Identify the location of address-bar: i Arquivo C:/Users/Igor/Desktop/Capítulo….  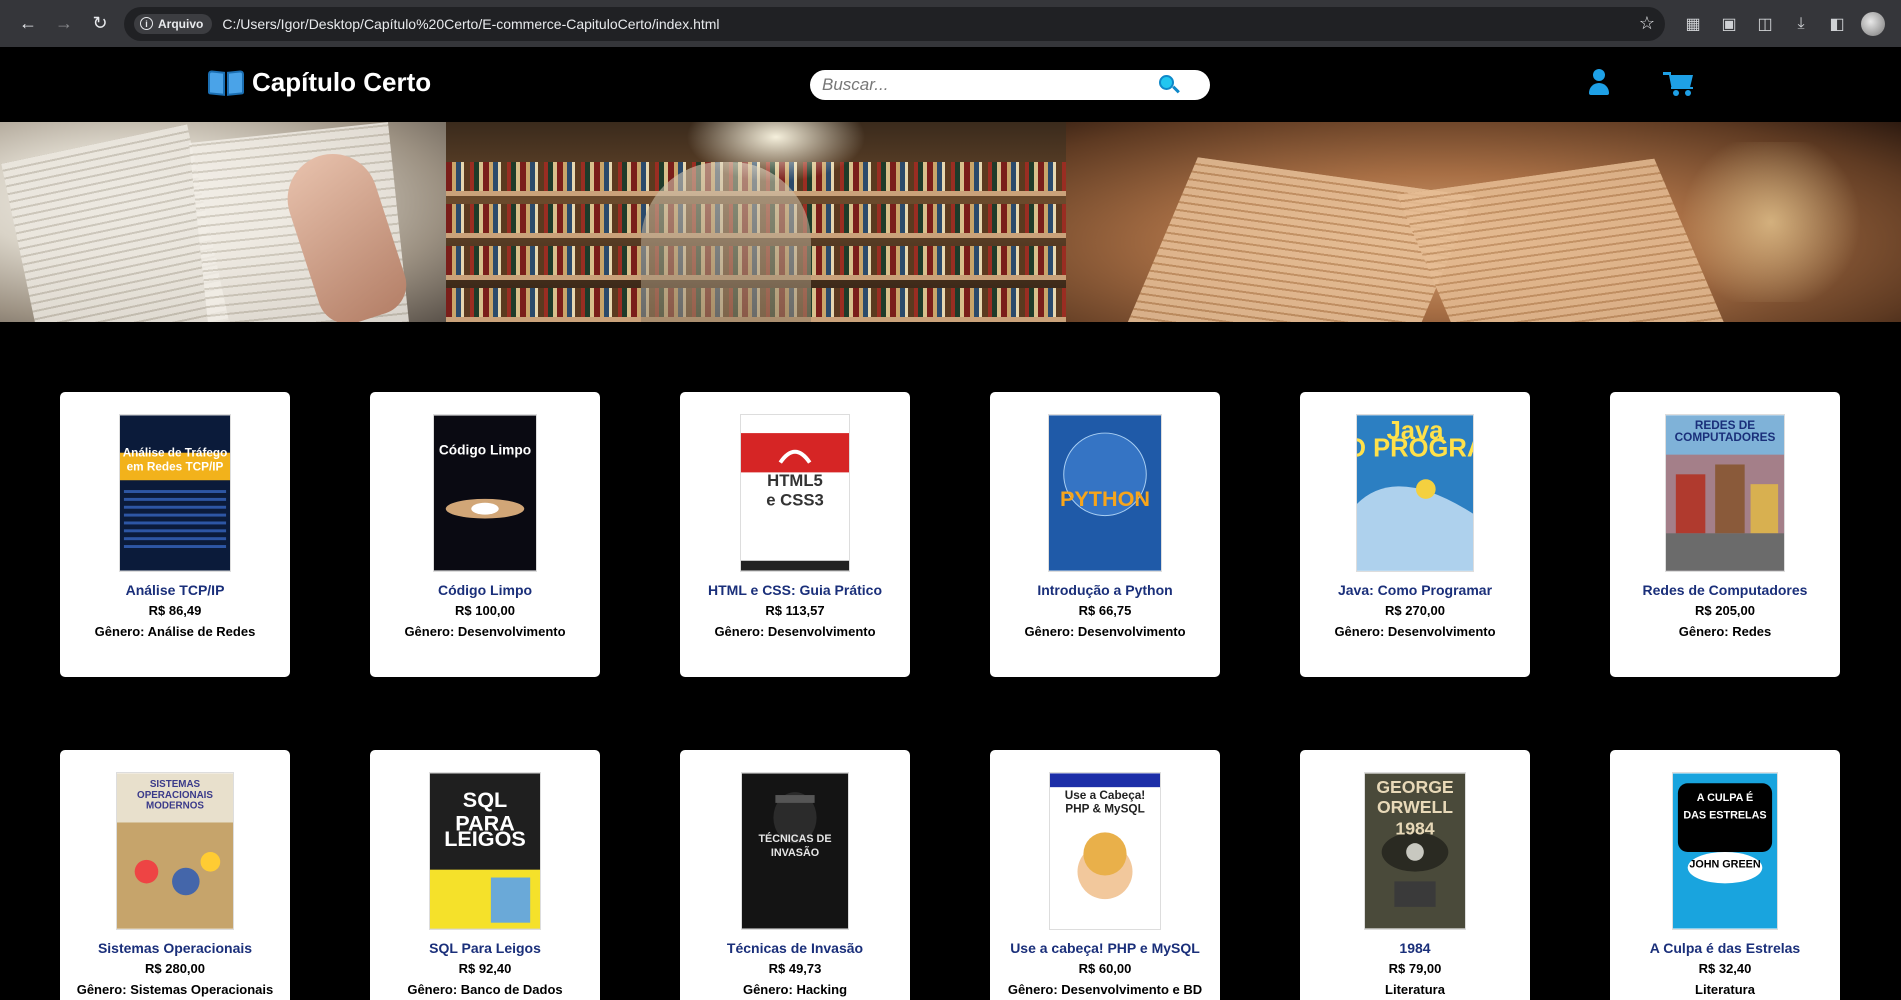
(894, 23).